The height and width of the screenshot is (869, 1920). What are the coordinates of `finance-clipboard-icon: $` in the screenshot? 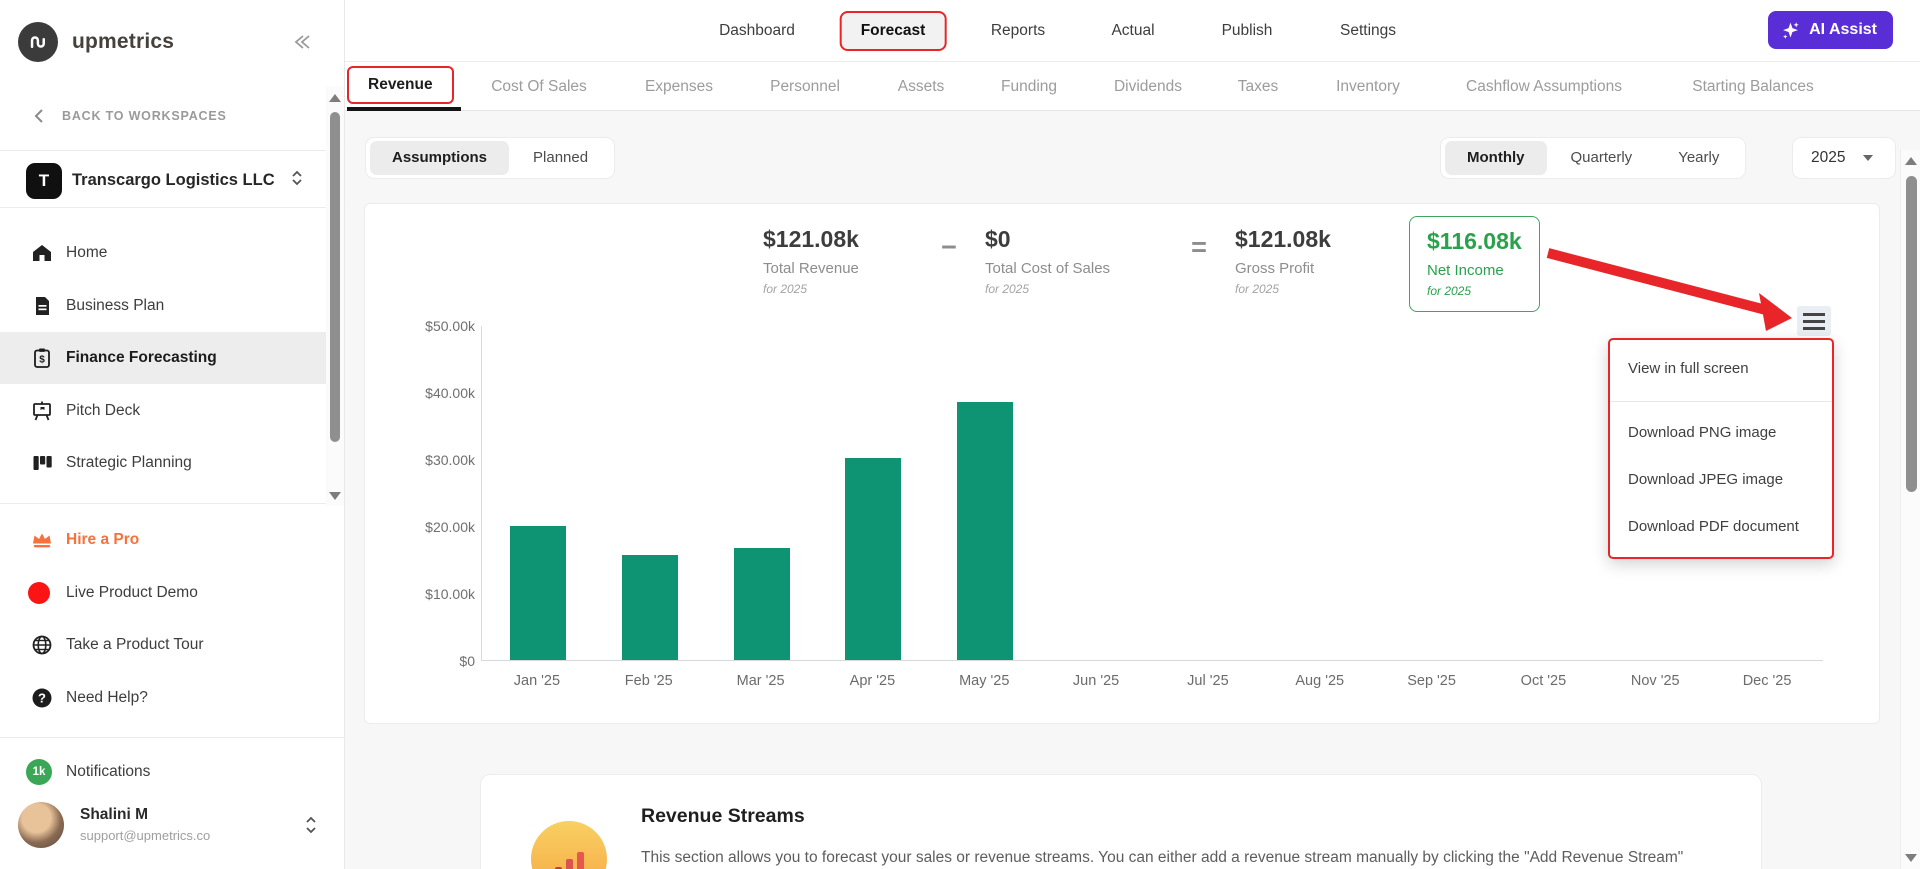 It's located at (42, 358).